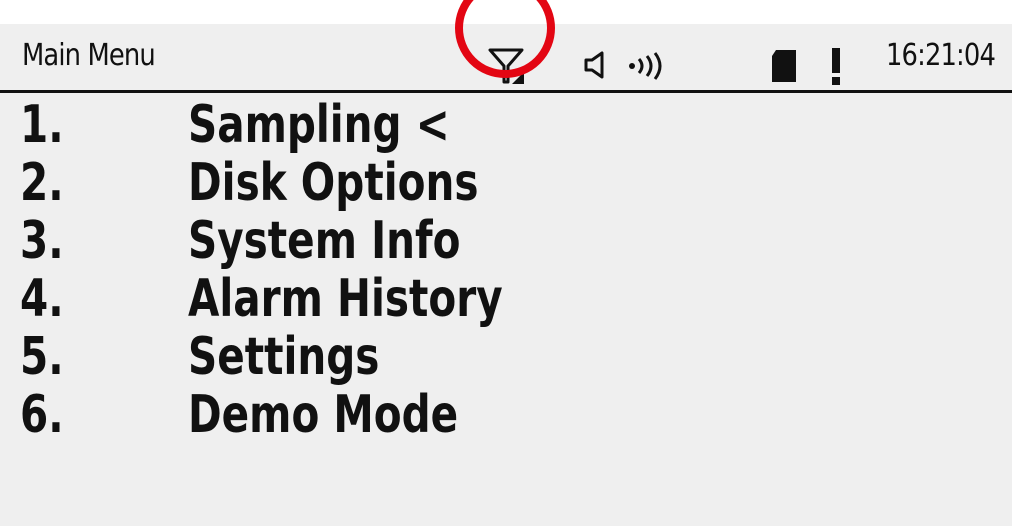  What do you see at coordinates (42, 357) in the screenshot?
I see `menu-item-number: 5.` at bounding box center [42, 357].